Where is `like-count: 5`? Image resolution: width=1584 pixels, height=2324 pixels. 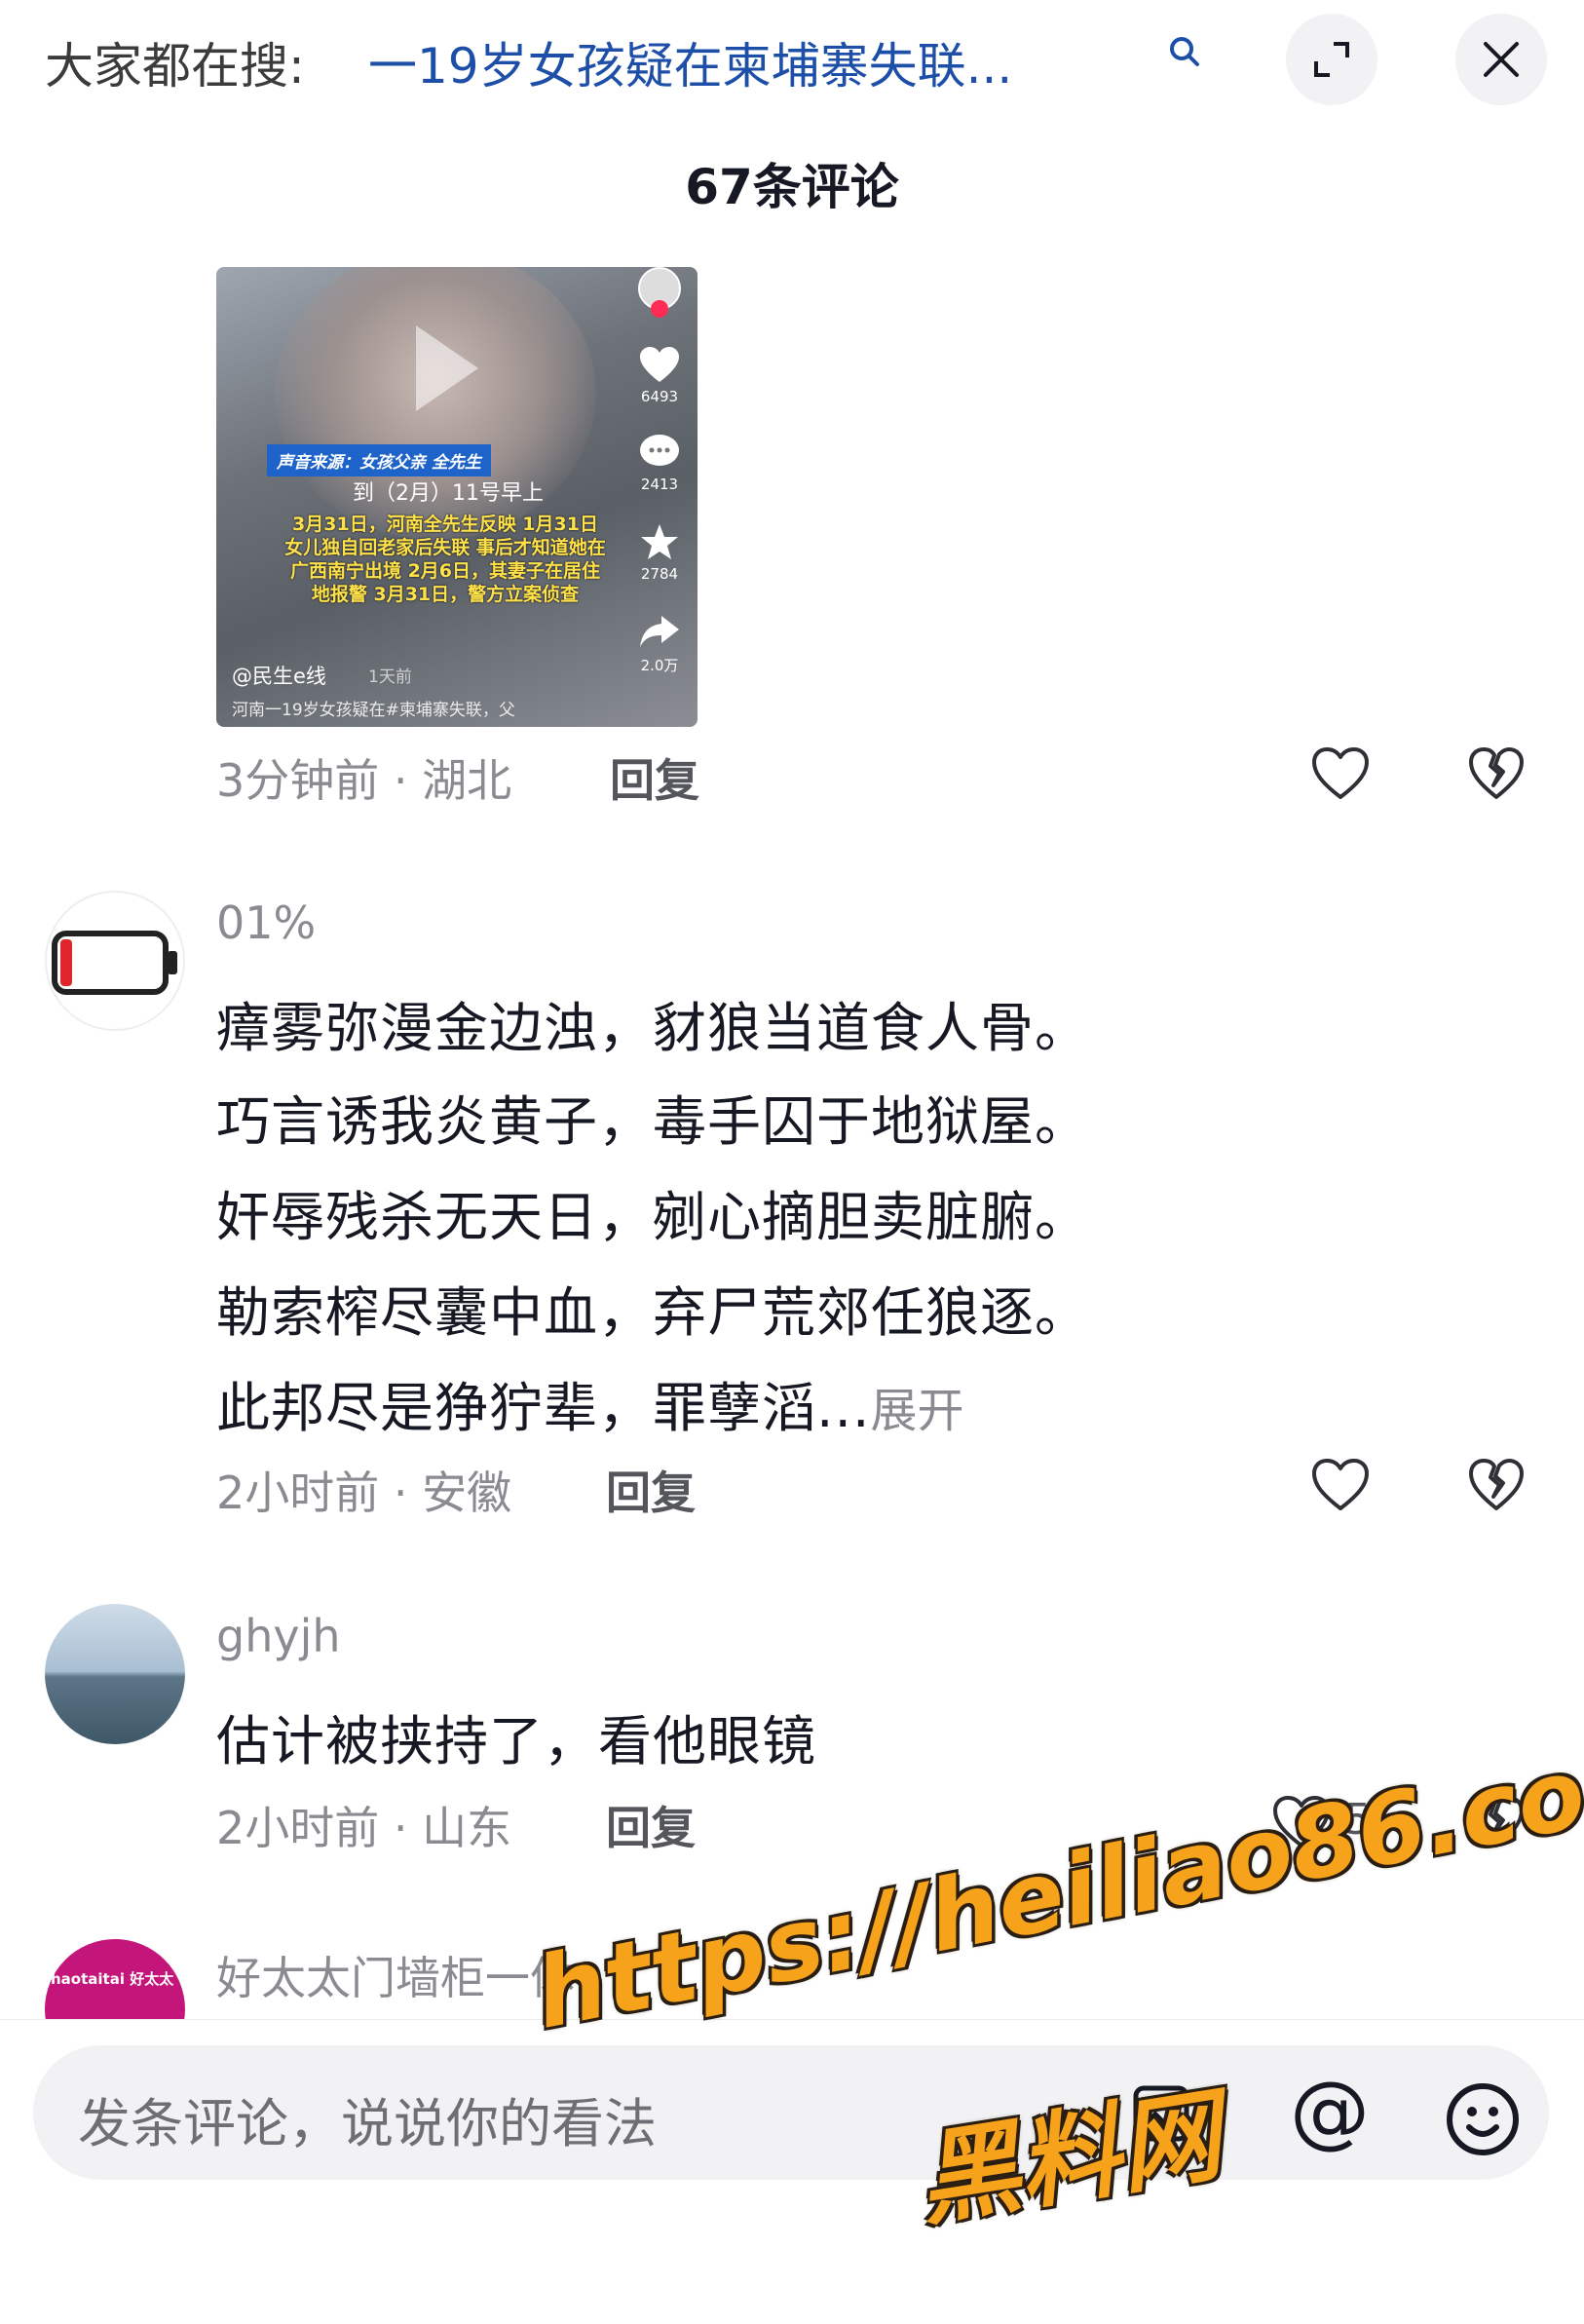
like-count: 5 is located at coordinates (1358, 1820).